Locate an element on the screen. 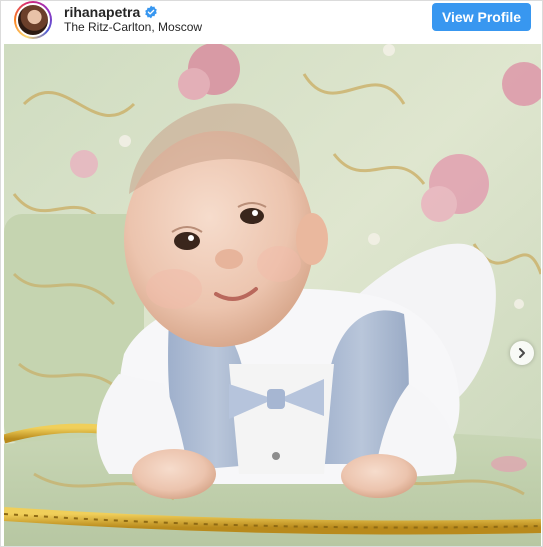  next-photo-button is located at coordinates (522, 353).